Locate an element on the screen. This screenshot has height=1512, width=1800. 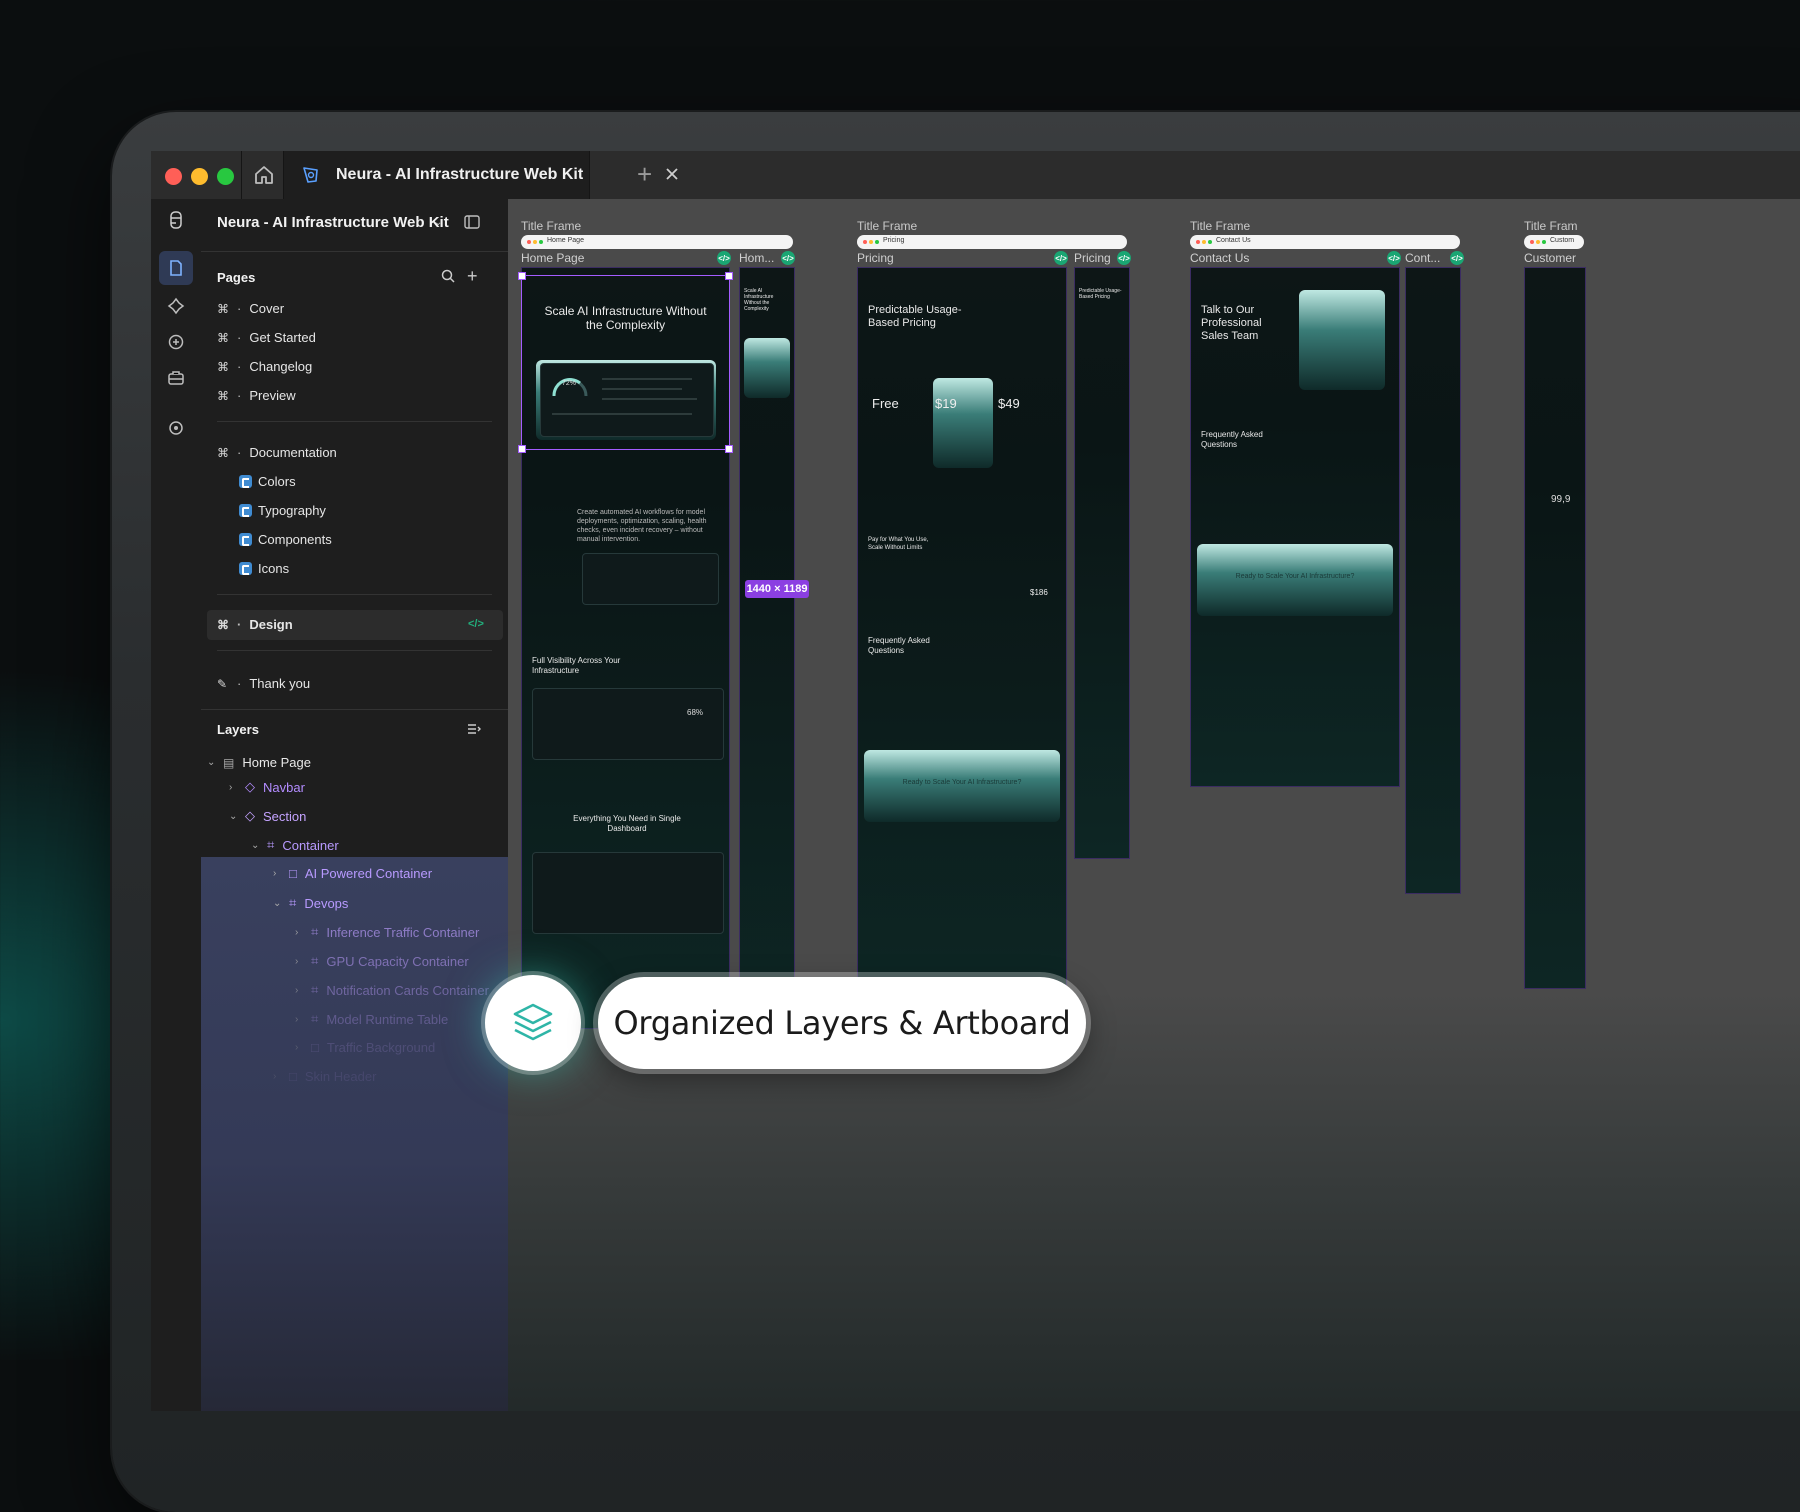
frame-name-contact: Contact Us is located at coordinates (1219, 258).